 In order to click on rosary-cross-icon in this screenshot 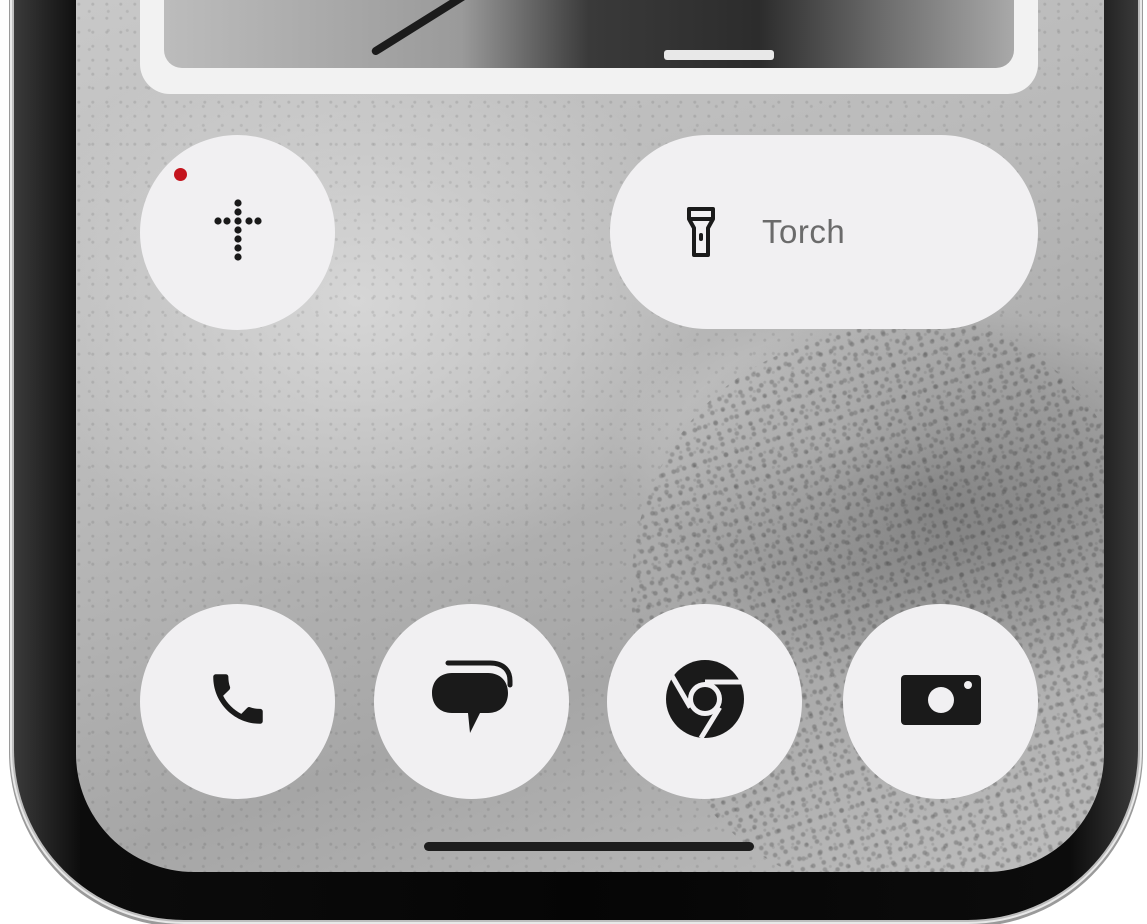, I will do `click(238, 232)`.